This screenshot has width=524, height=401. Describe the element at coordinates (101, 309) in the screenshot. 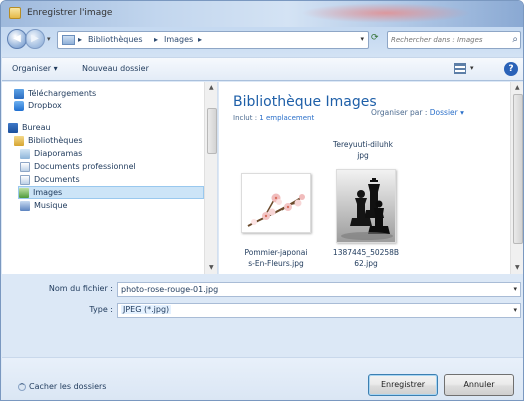

I see `file-type-label: Type :` at that location.